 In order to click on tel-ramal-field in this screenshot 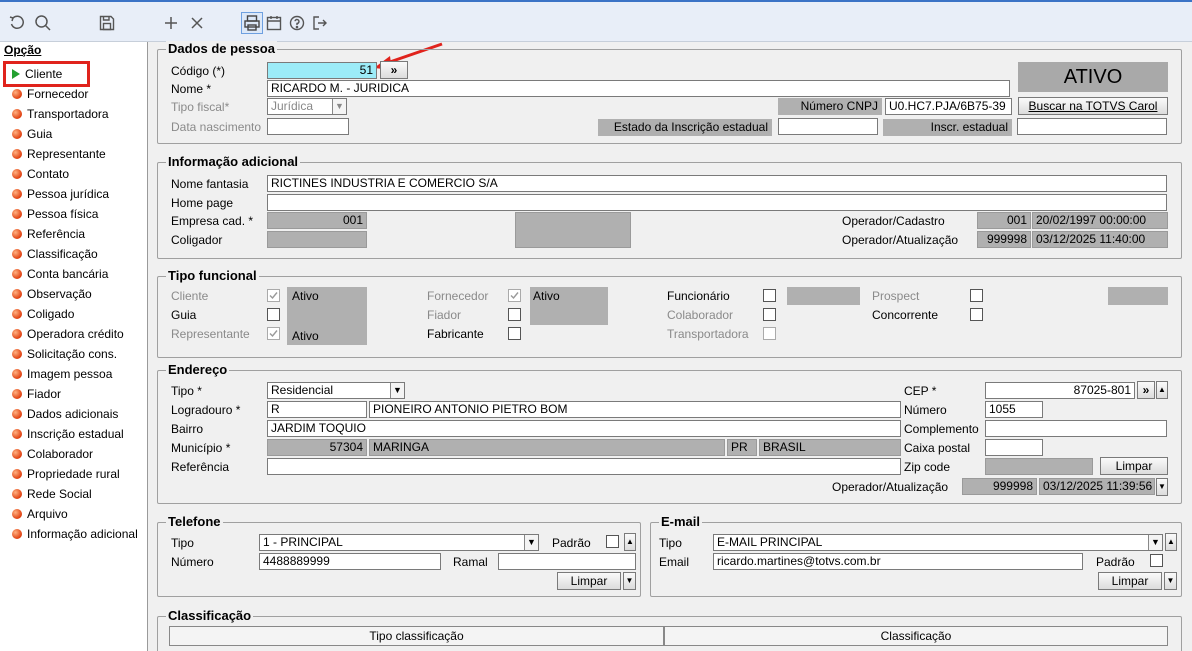, I will do `click(567, 561)`.